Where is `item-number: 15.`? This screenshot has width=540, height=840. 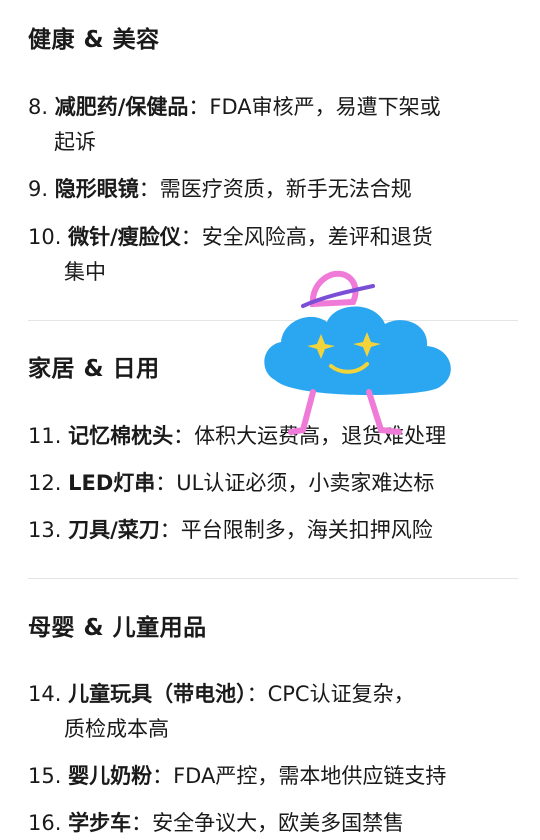
item-number: 15. is located at coordinates (45, 776).